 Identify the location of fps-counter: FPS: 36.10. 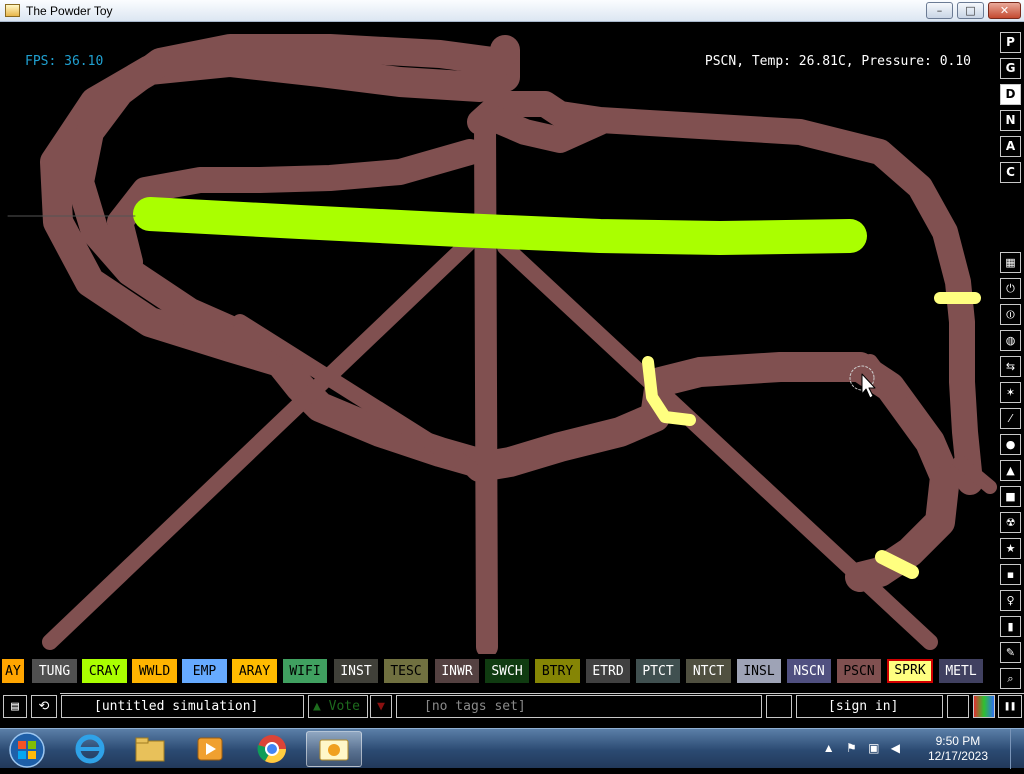
(64, 61).